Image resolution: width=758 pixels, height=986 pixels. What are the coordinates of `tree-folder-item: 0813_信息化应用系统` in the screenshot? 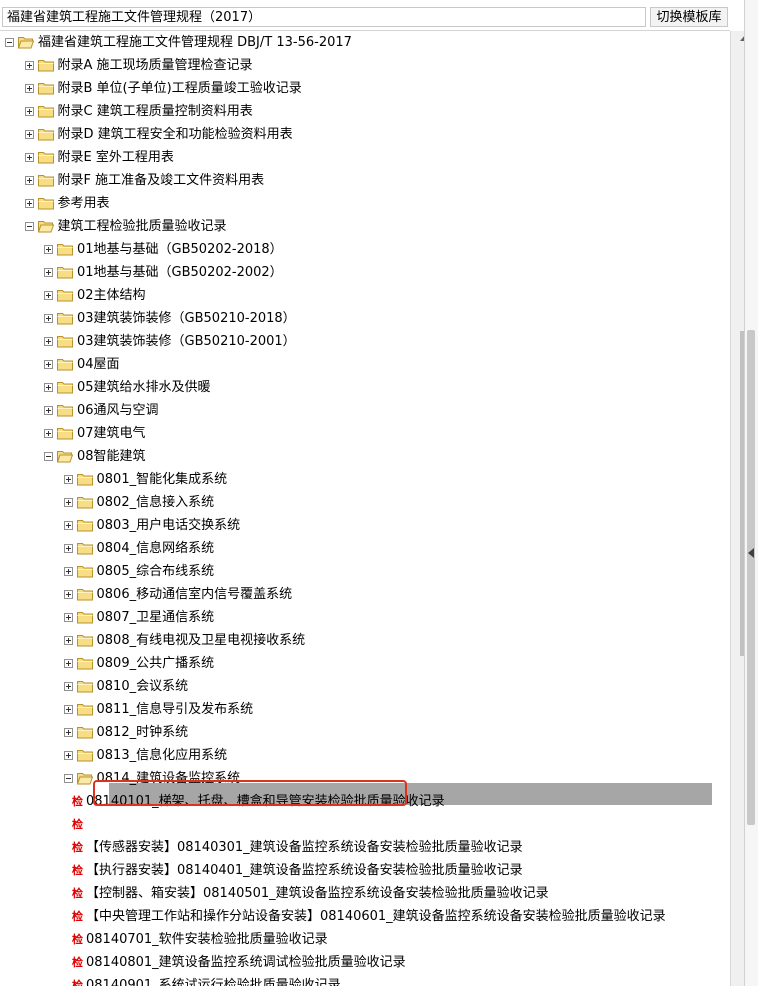 It's located at (365, 757).